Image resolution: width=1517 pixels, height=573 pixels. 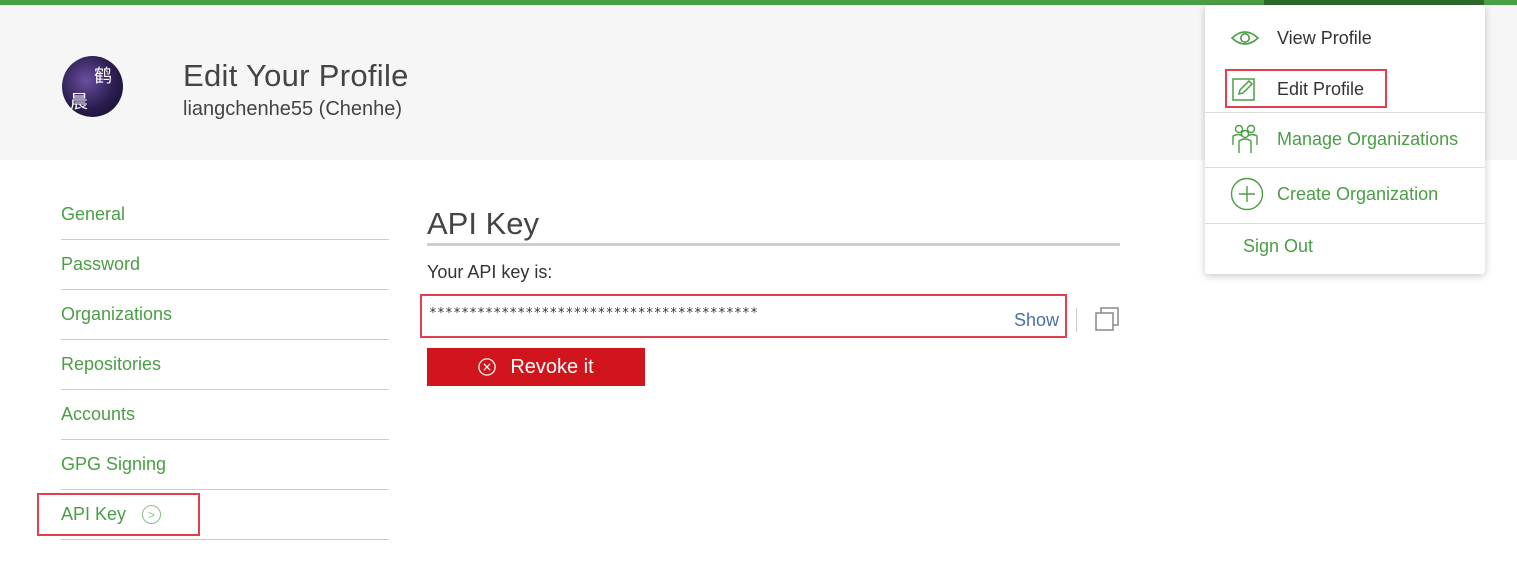 What do you see at coordinates (114, 464) in the screenshot?
I see `sidebar-item-label: GPG Signing` at bounding box center [114, 464].